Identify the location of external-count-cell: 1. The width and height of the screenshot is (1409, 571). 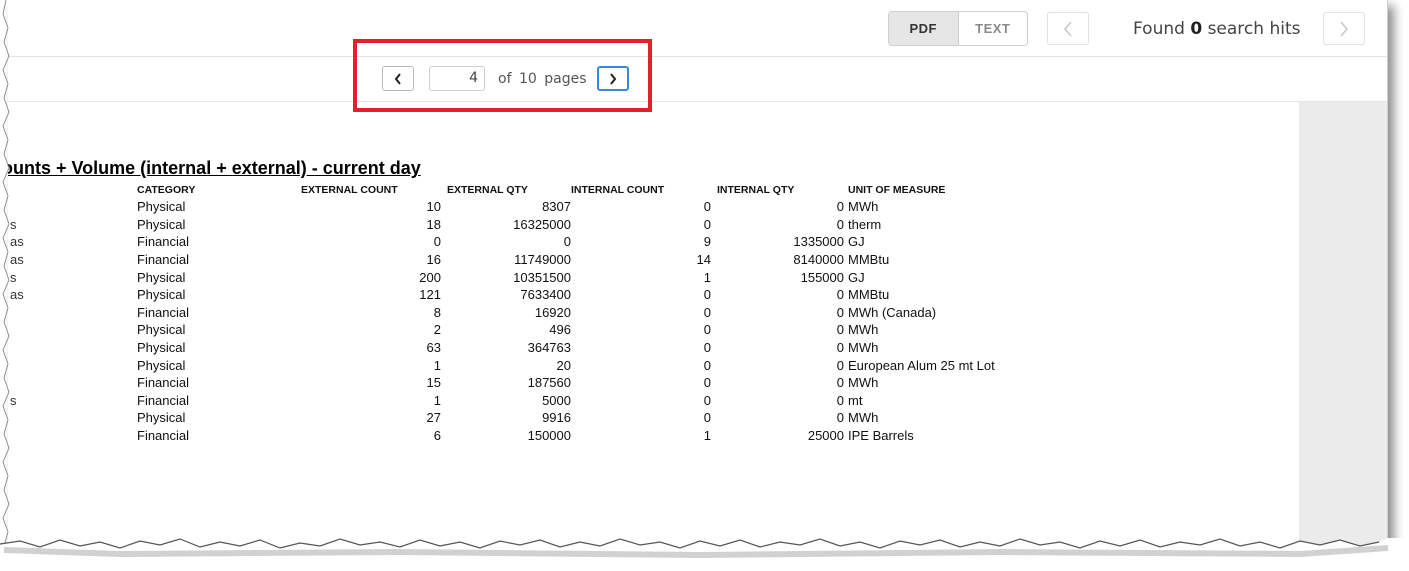
(437, 365).